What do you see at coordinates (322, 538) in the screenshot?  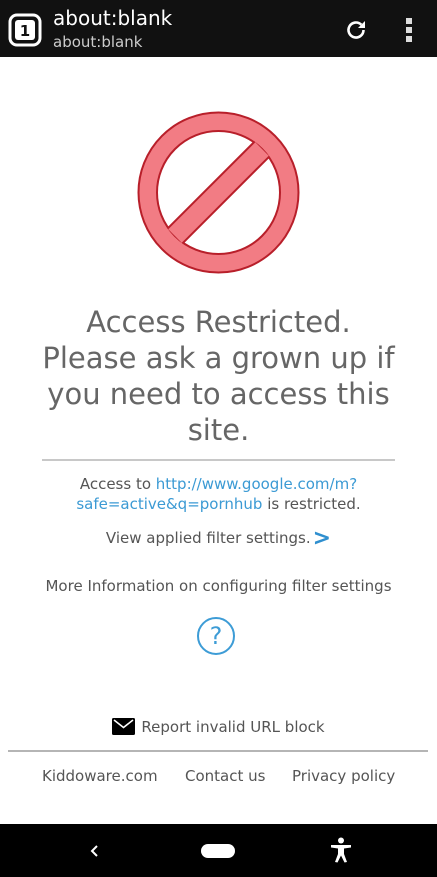 I see `chevron-right-icon: >` at bounding box center [322, 538].